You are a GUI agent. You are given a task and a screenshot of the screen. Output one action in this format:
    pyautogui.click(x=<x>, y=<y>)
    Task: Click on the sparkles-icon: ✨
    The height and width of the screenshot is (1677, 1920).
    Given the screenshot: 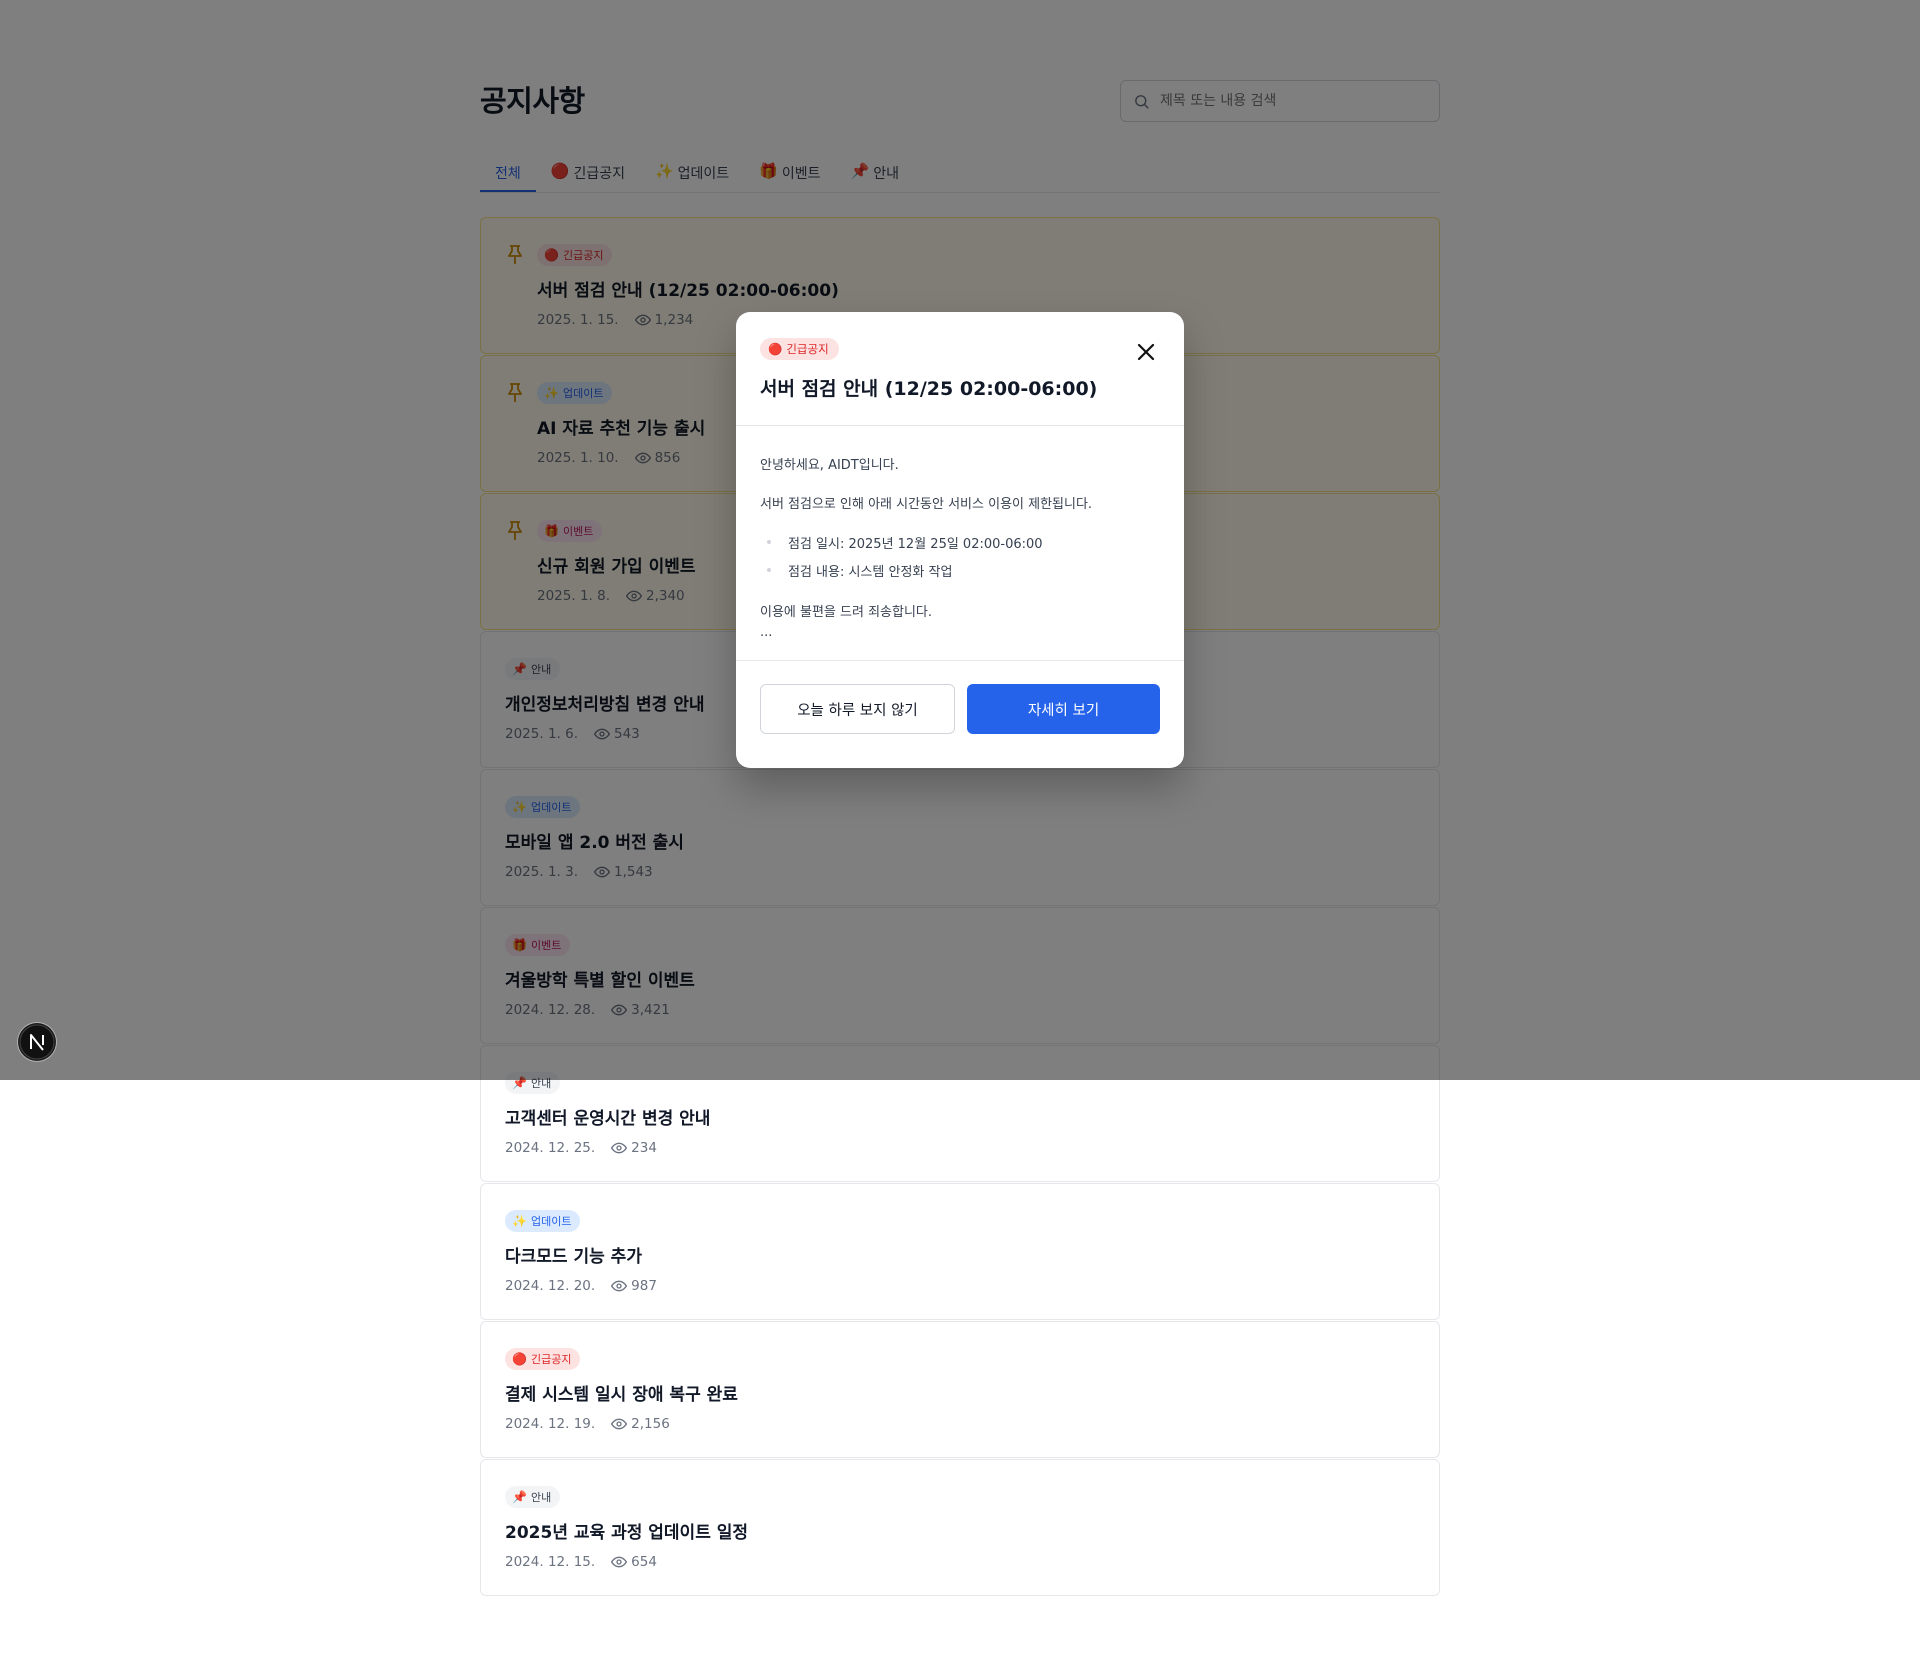 What is the action you would take?
    pyautogui.click(x=519, y=1221)
    